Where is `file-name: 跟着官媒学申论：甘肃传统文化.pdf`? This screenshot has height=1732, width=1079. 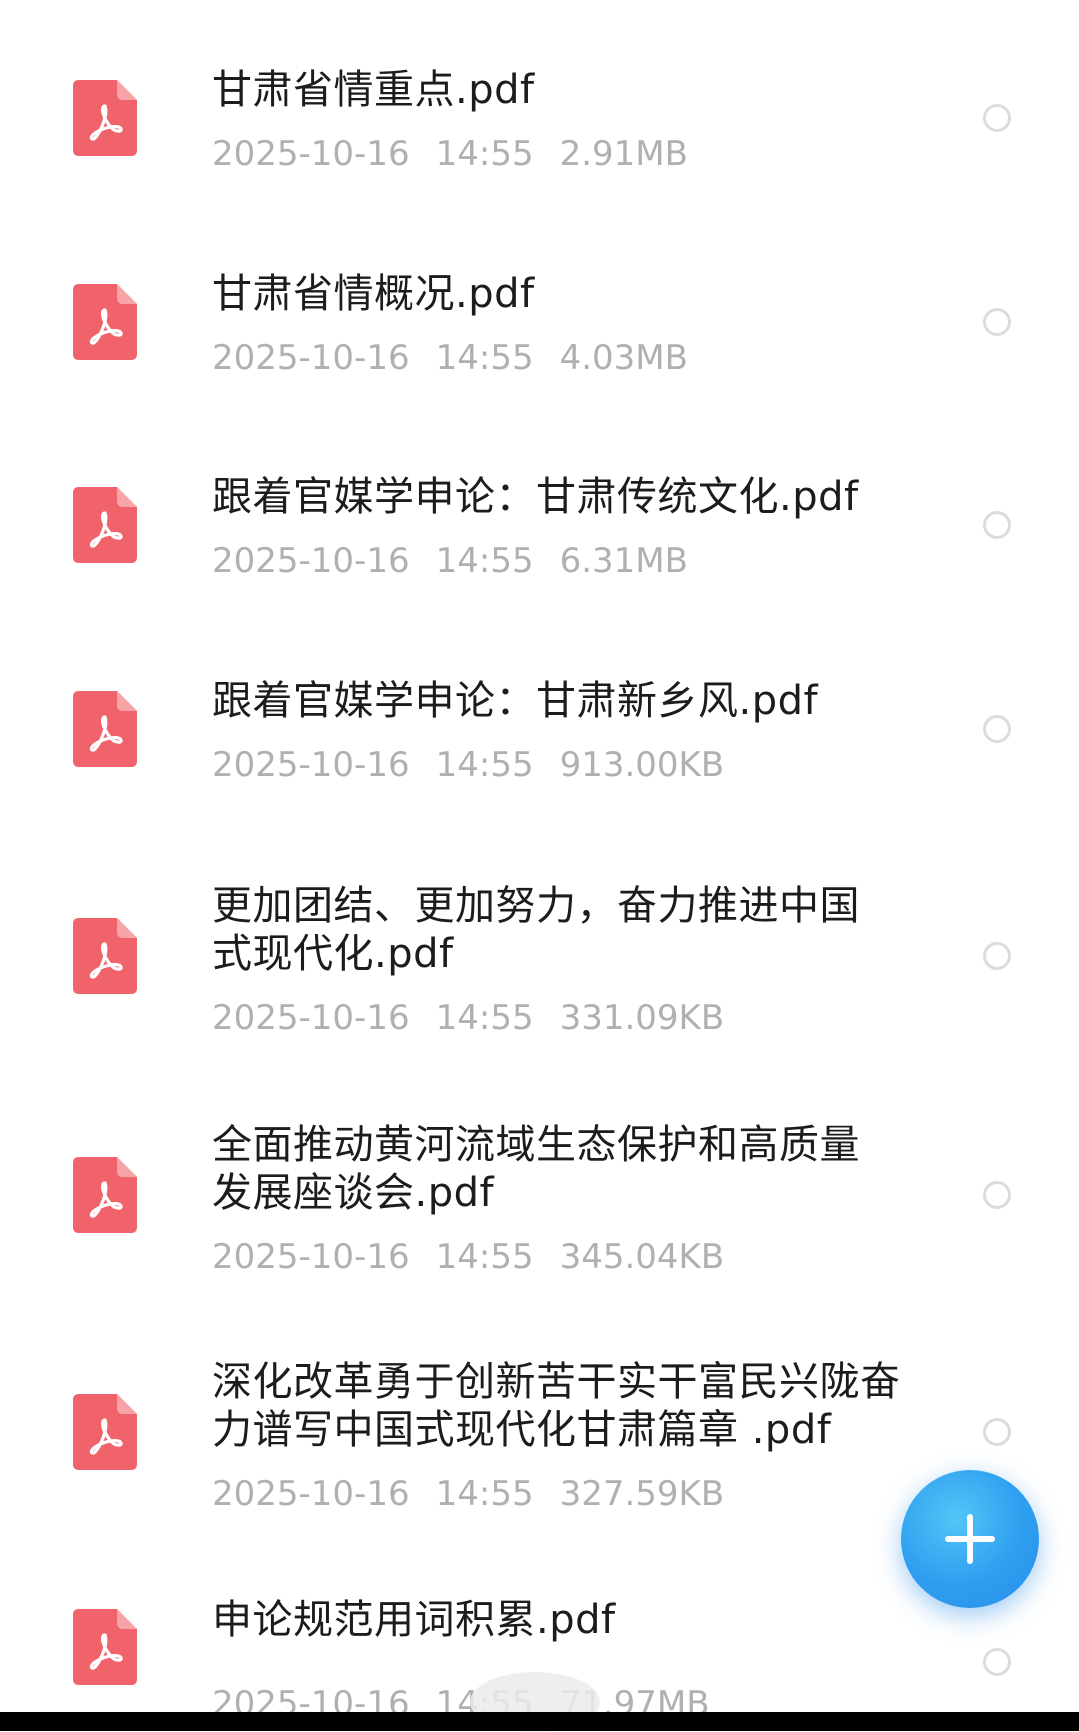 file-name: 跟着官媒学申论：甘肃传统文化.pdf is located at coordinates (535, 497).